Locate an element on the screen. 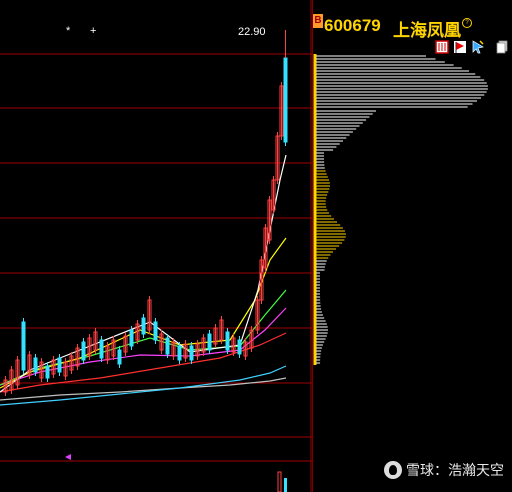  ma250-line is located at coordinates (143, 389).